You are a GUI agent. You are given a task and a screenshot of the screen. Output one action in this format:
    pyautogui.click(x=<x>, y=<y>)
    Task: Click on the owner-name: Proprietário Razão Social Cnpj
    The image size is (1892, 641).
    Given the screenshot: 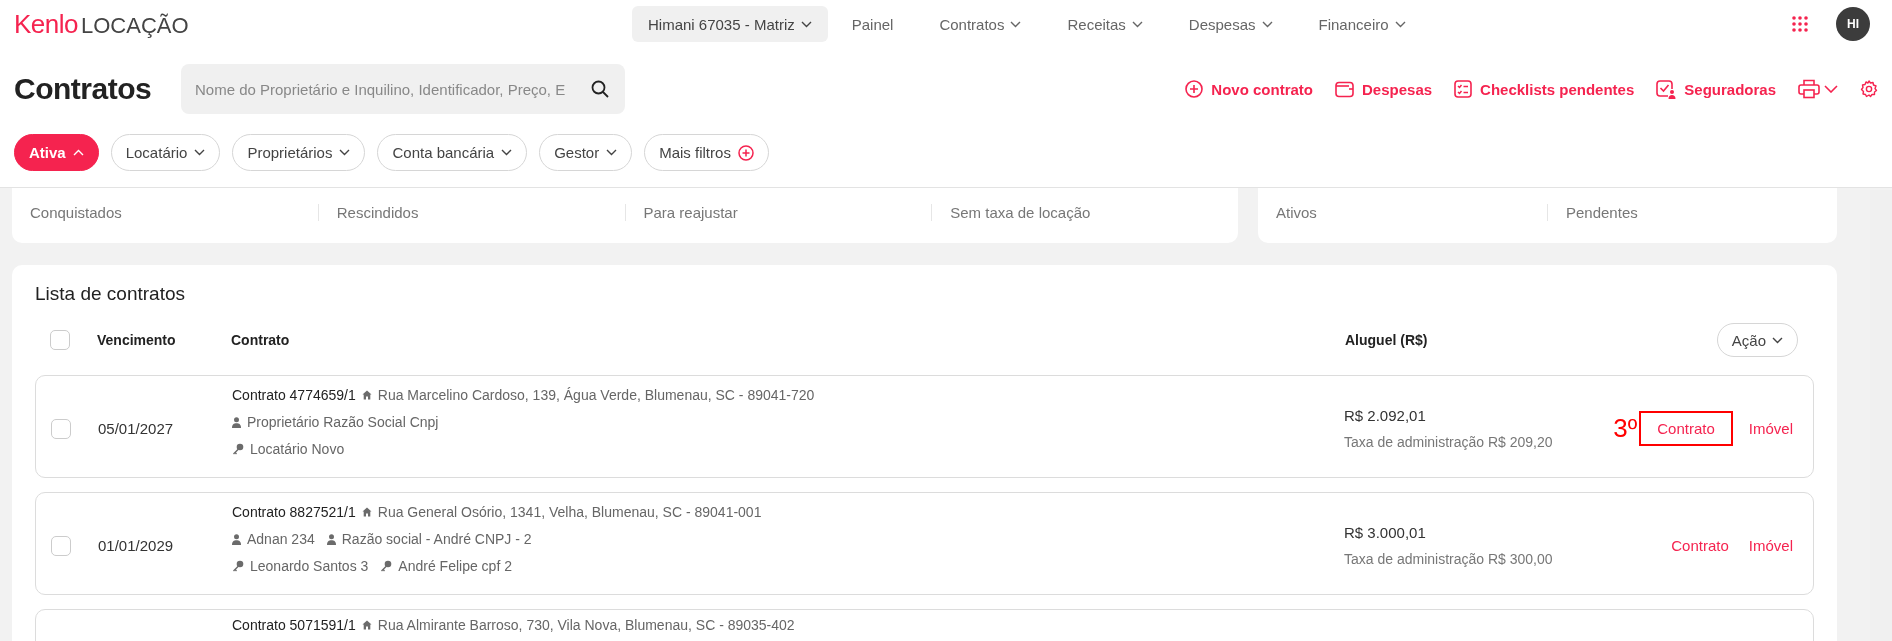 What is the action you would take?
    pyautogui.click(x=343, y=422)
    